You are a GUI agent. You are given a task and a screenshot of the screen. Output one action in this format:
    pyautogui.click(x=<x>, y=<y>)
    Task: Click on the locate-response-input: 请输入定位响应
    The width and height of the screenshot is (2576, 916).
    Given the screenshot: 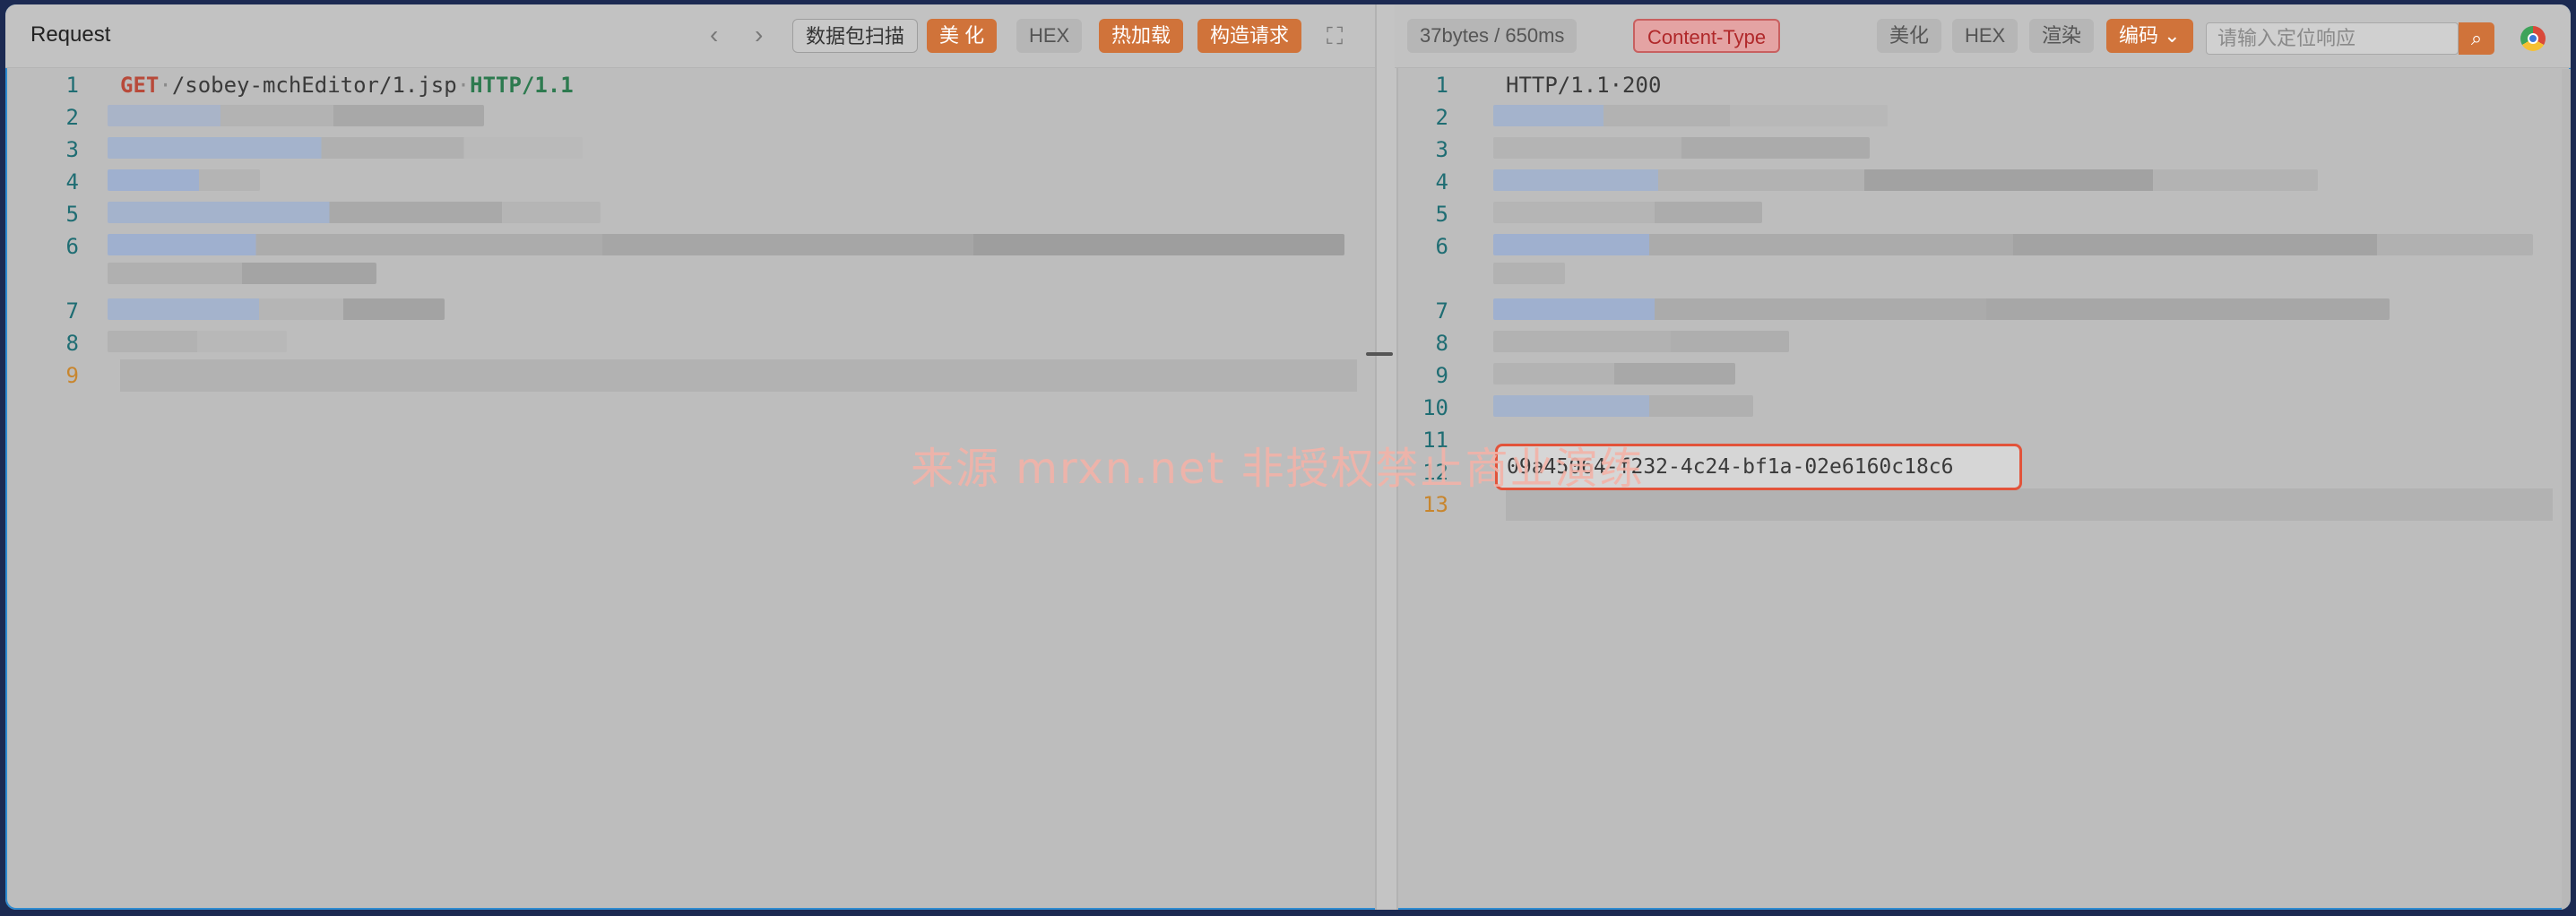 What is the action you would take?
    pyautogui.click(x=2332, y=38)
    